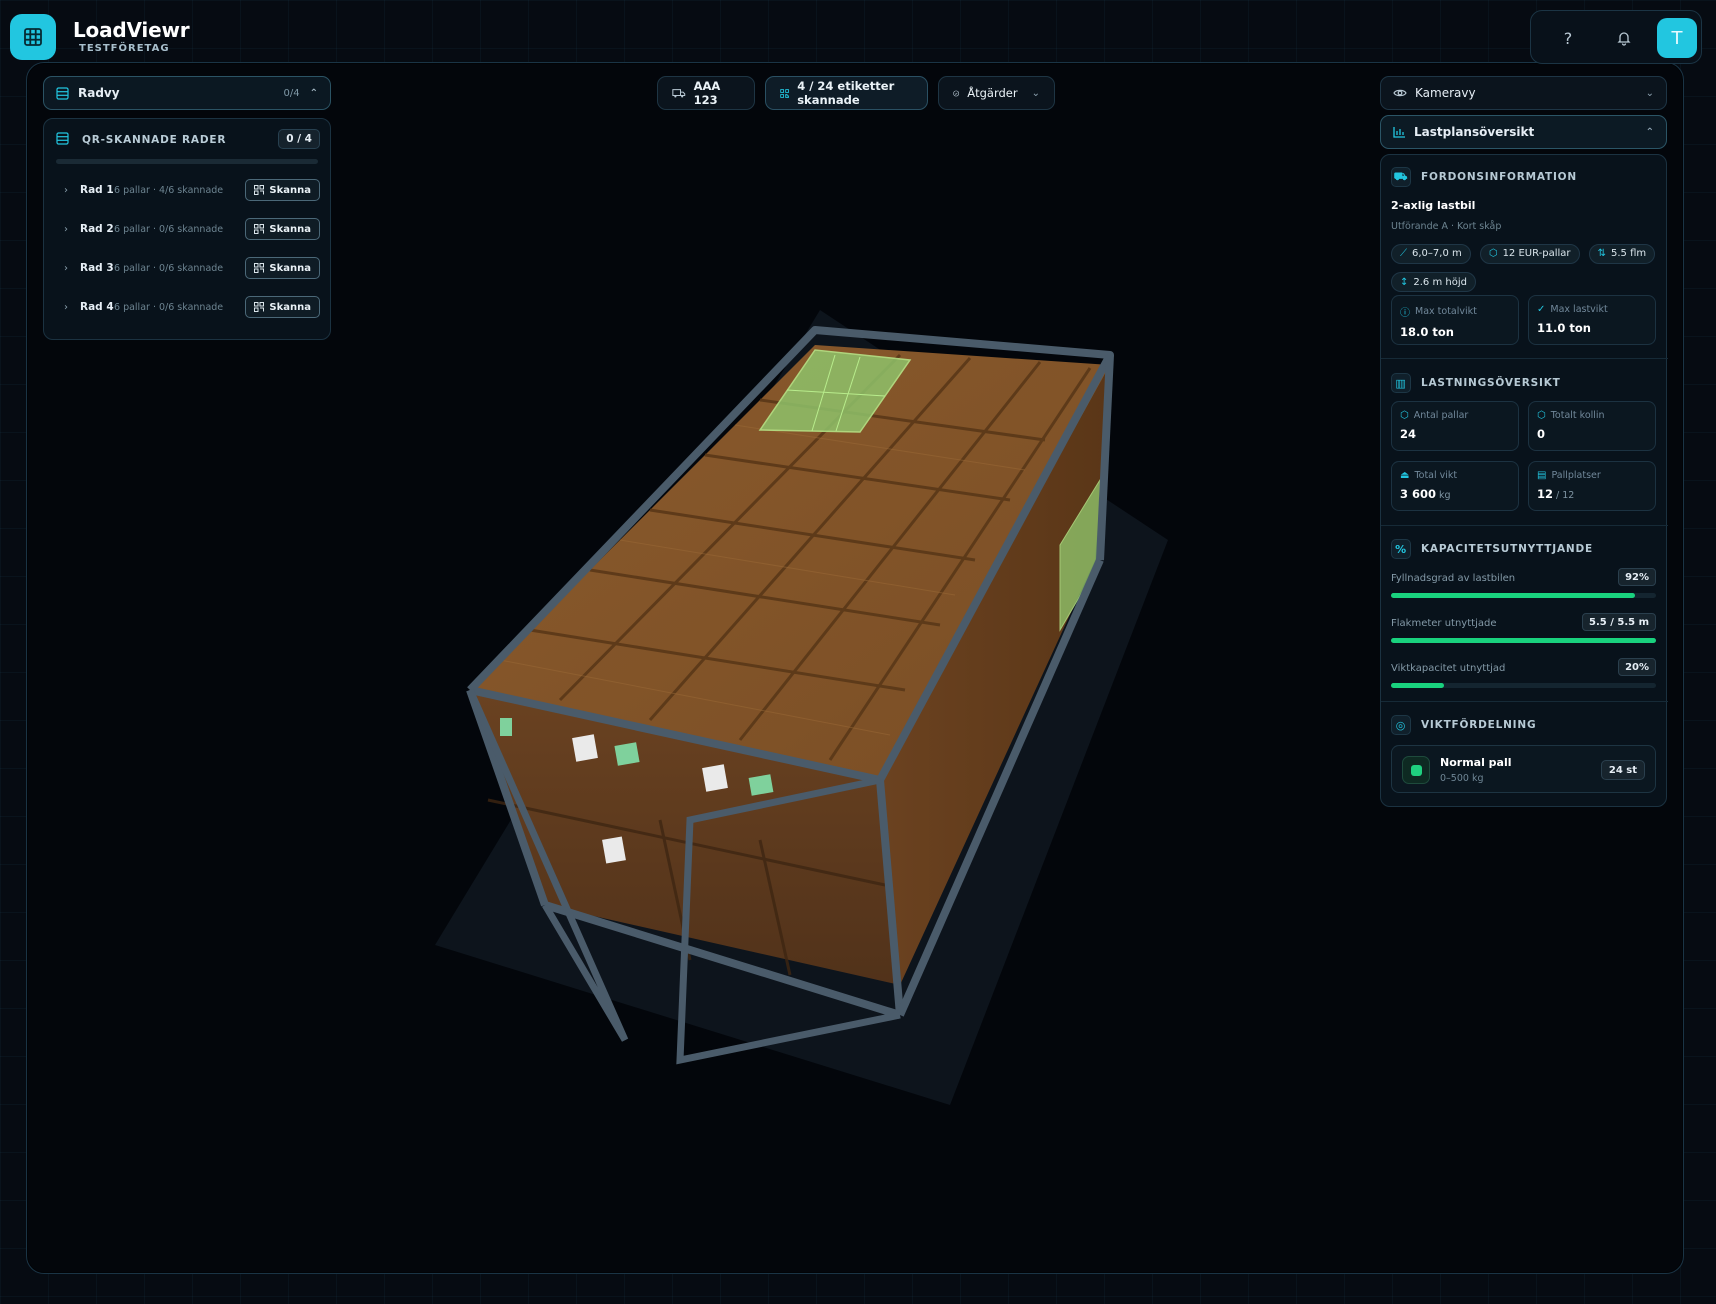  Describe the element at coordinates (956, 93) in the screenshot. I see `check-circle-icon` at that location.